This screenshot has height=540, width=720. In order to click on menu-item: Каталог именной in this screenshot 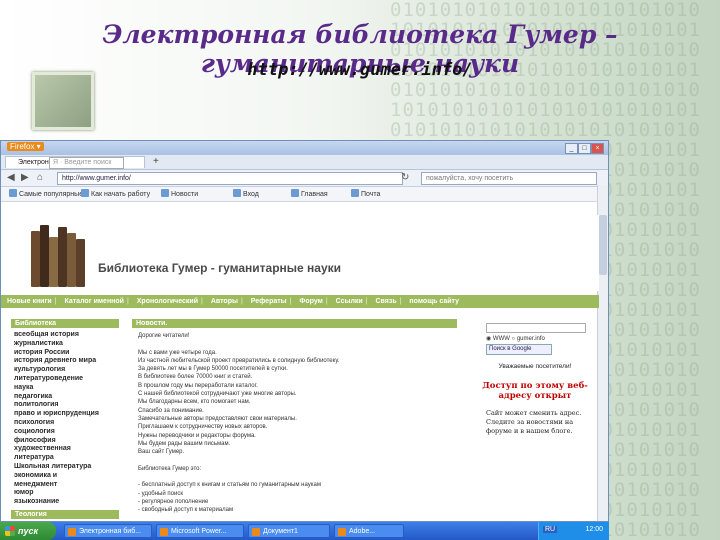, I will do `click(94, 301)`.